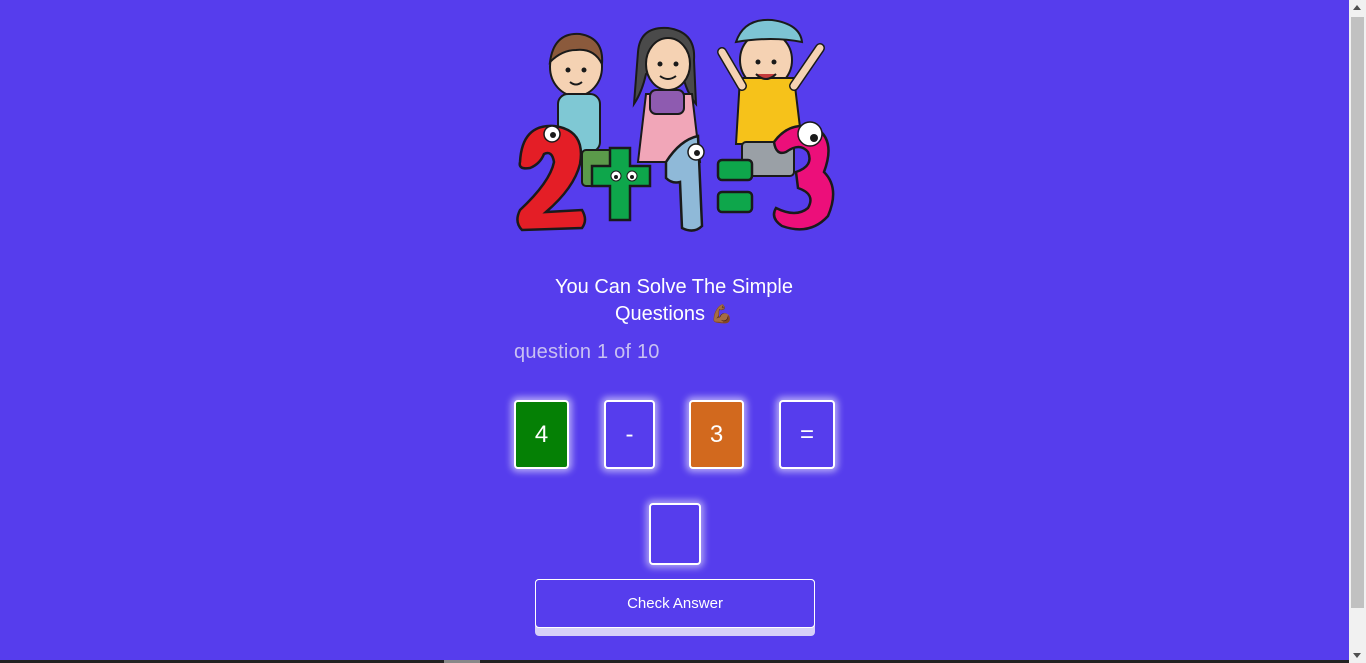  I want to click on flexed-arm-icon: 💪🏾, so click(722, 314).